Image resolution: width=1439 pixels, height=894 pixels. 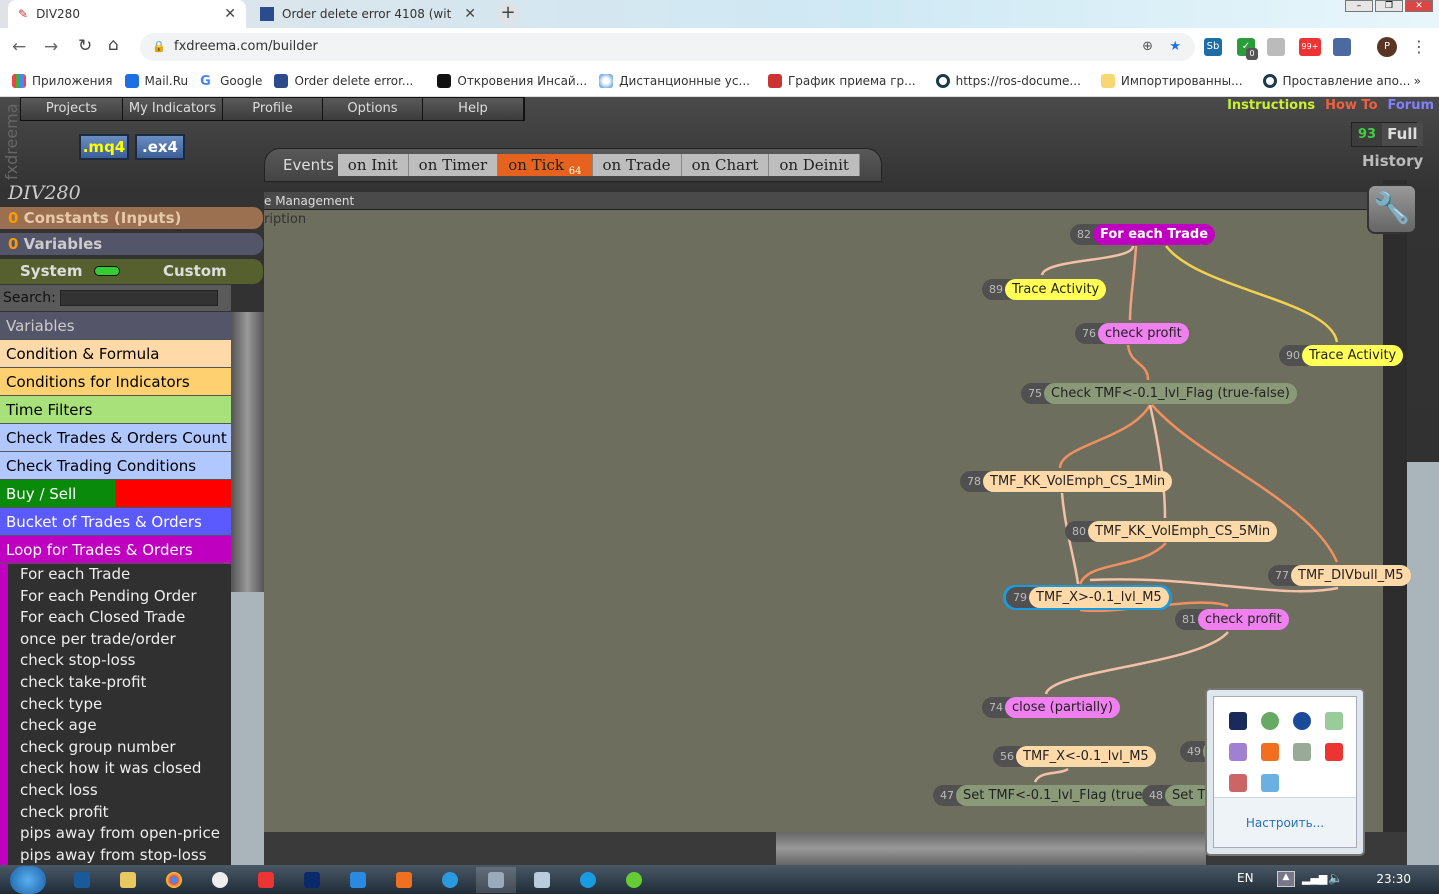 I want to click on tab-on-init: on Init, so click(x=373, y=165).